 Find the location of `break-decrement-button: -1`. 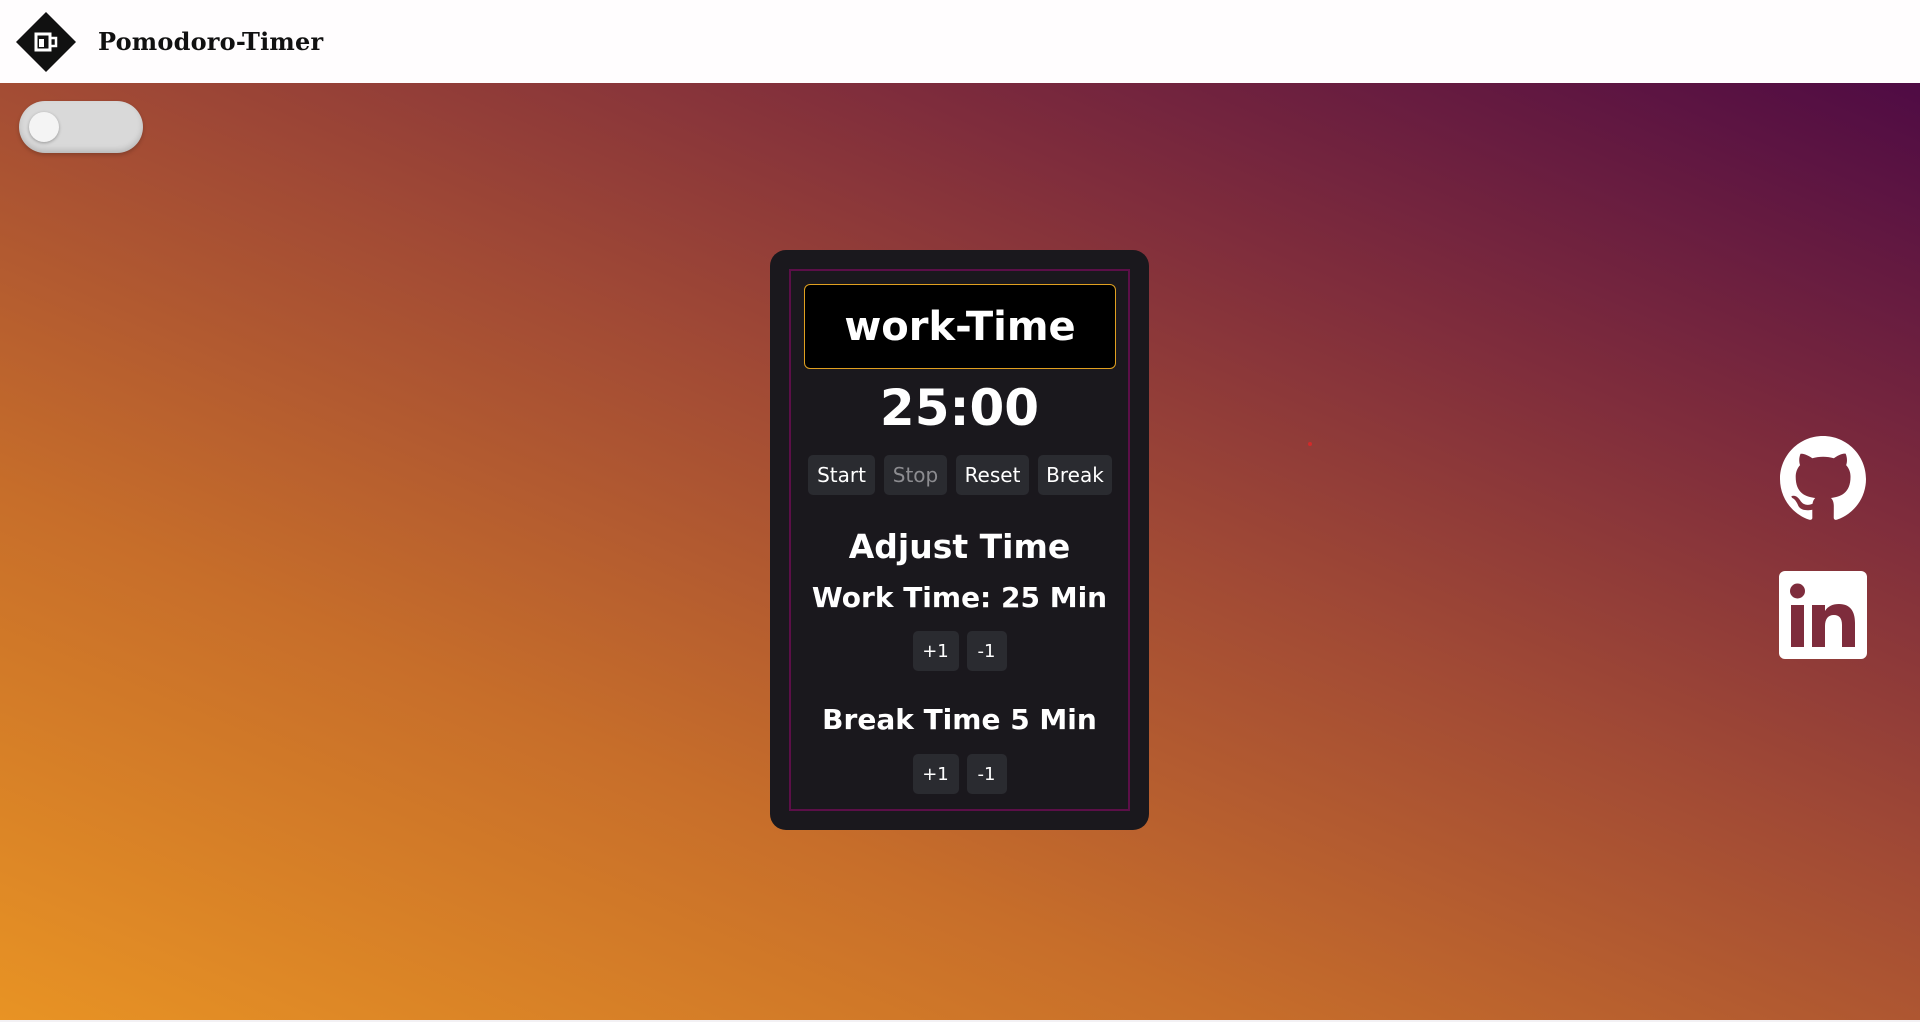

break-decrement-button: -1 is located at coordinates (986, 774).